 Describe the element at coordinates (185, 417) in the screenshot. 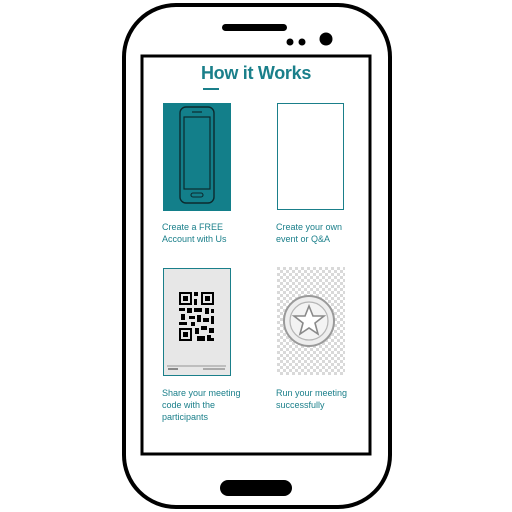

I see `caption-line: participants` at that location.